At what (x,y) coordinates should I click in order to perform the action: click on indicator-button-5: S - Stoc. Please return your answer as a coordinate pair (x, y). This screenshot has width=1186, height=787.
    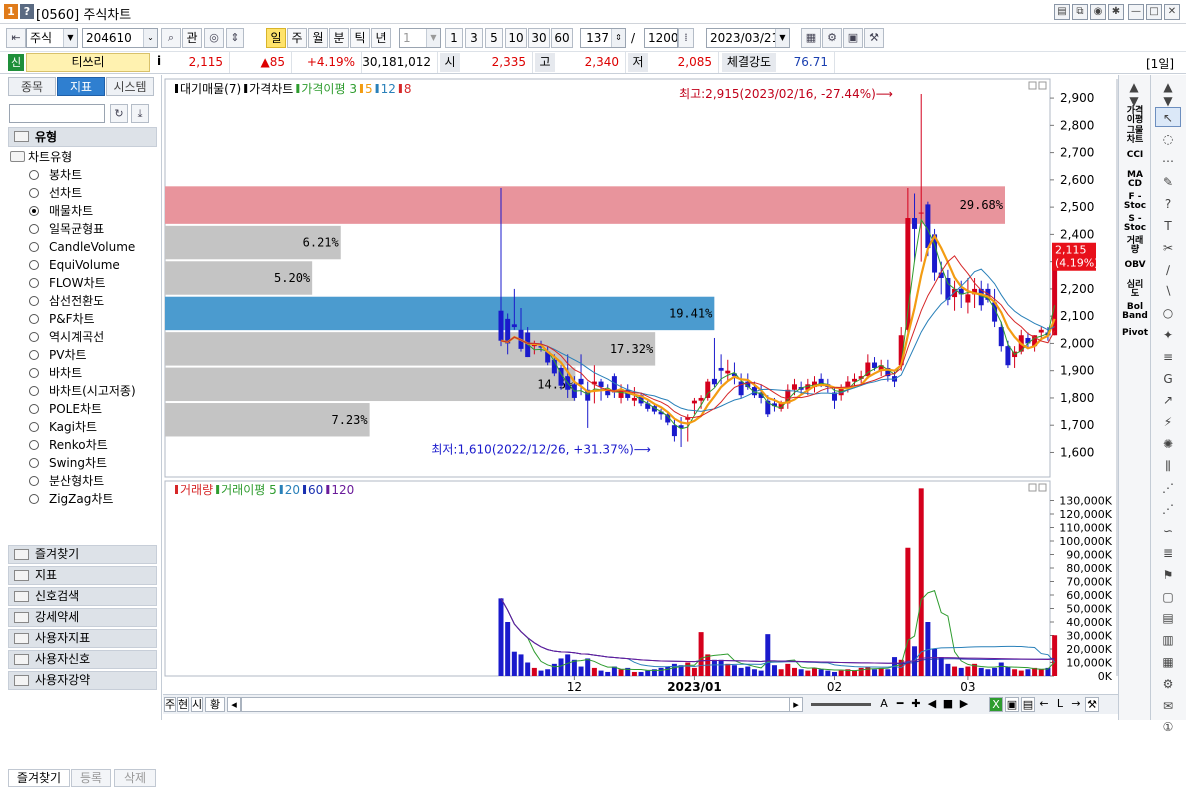
    Looking at the image, I should click on (1135, 224).